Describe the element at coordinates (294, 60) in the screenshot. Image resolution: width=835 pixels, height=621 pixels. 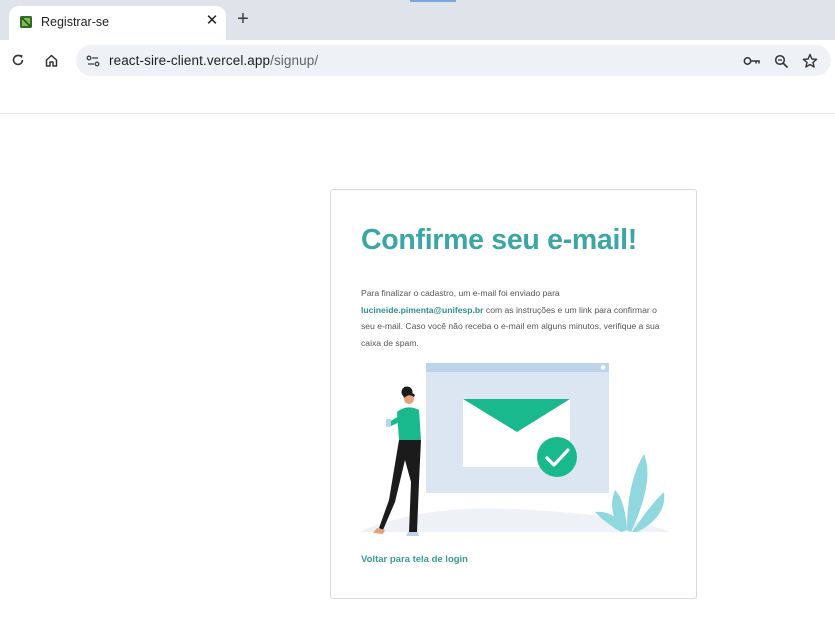
I see `url-path: /signup/` at that location.